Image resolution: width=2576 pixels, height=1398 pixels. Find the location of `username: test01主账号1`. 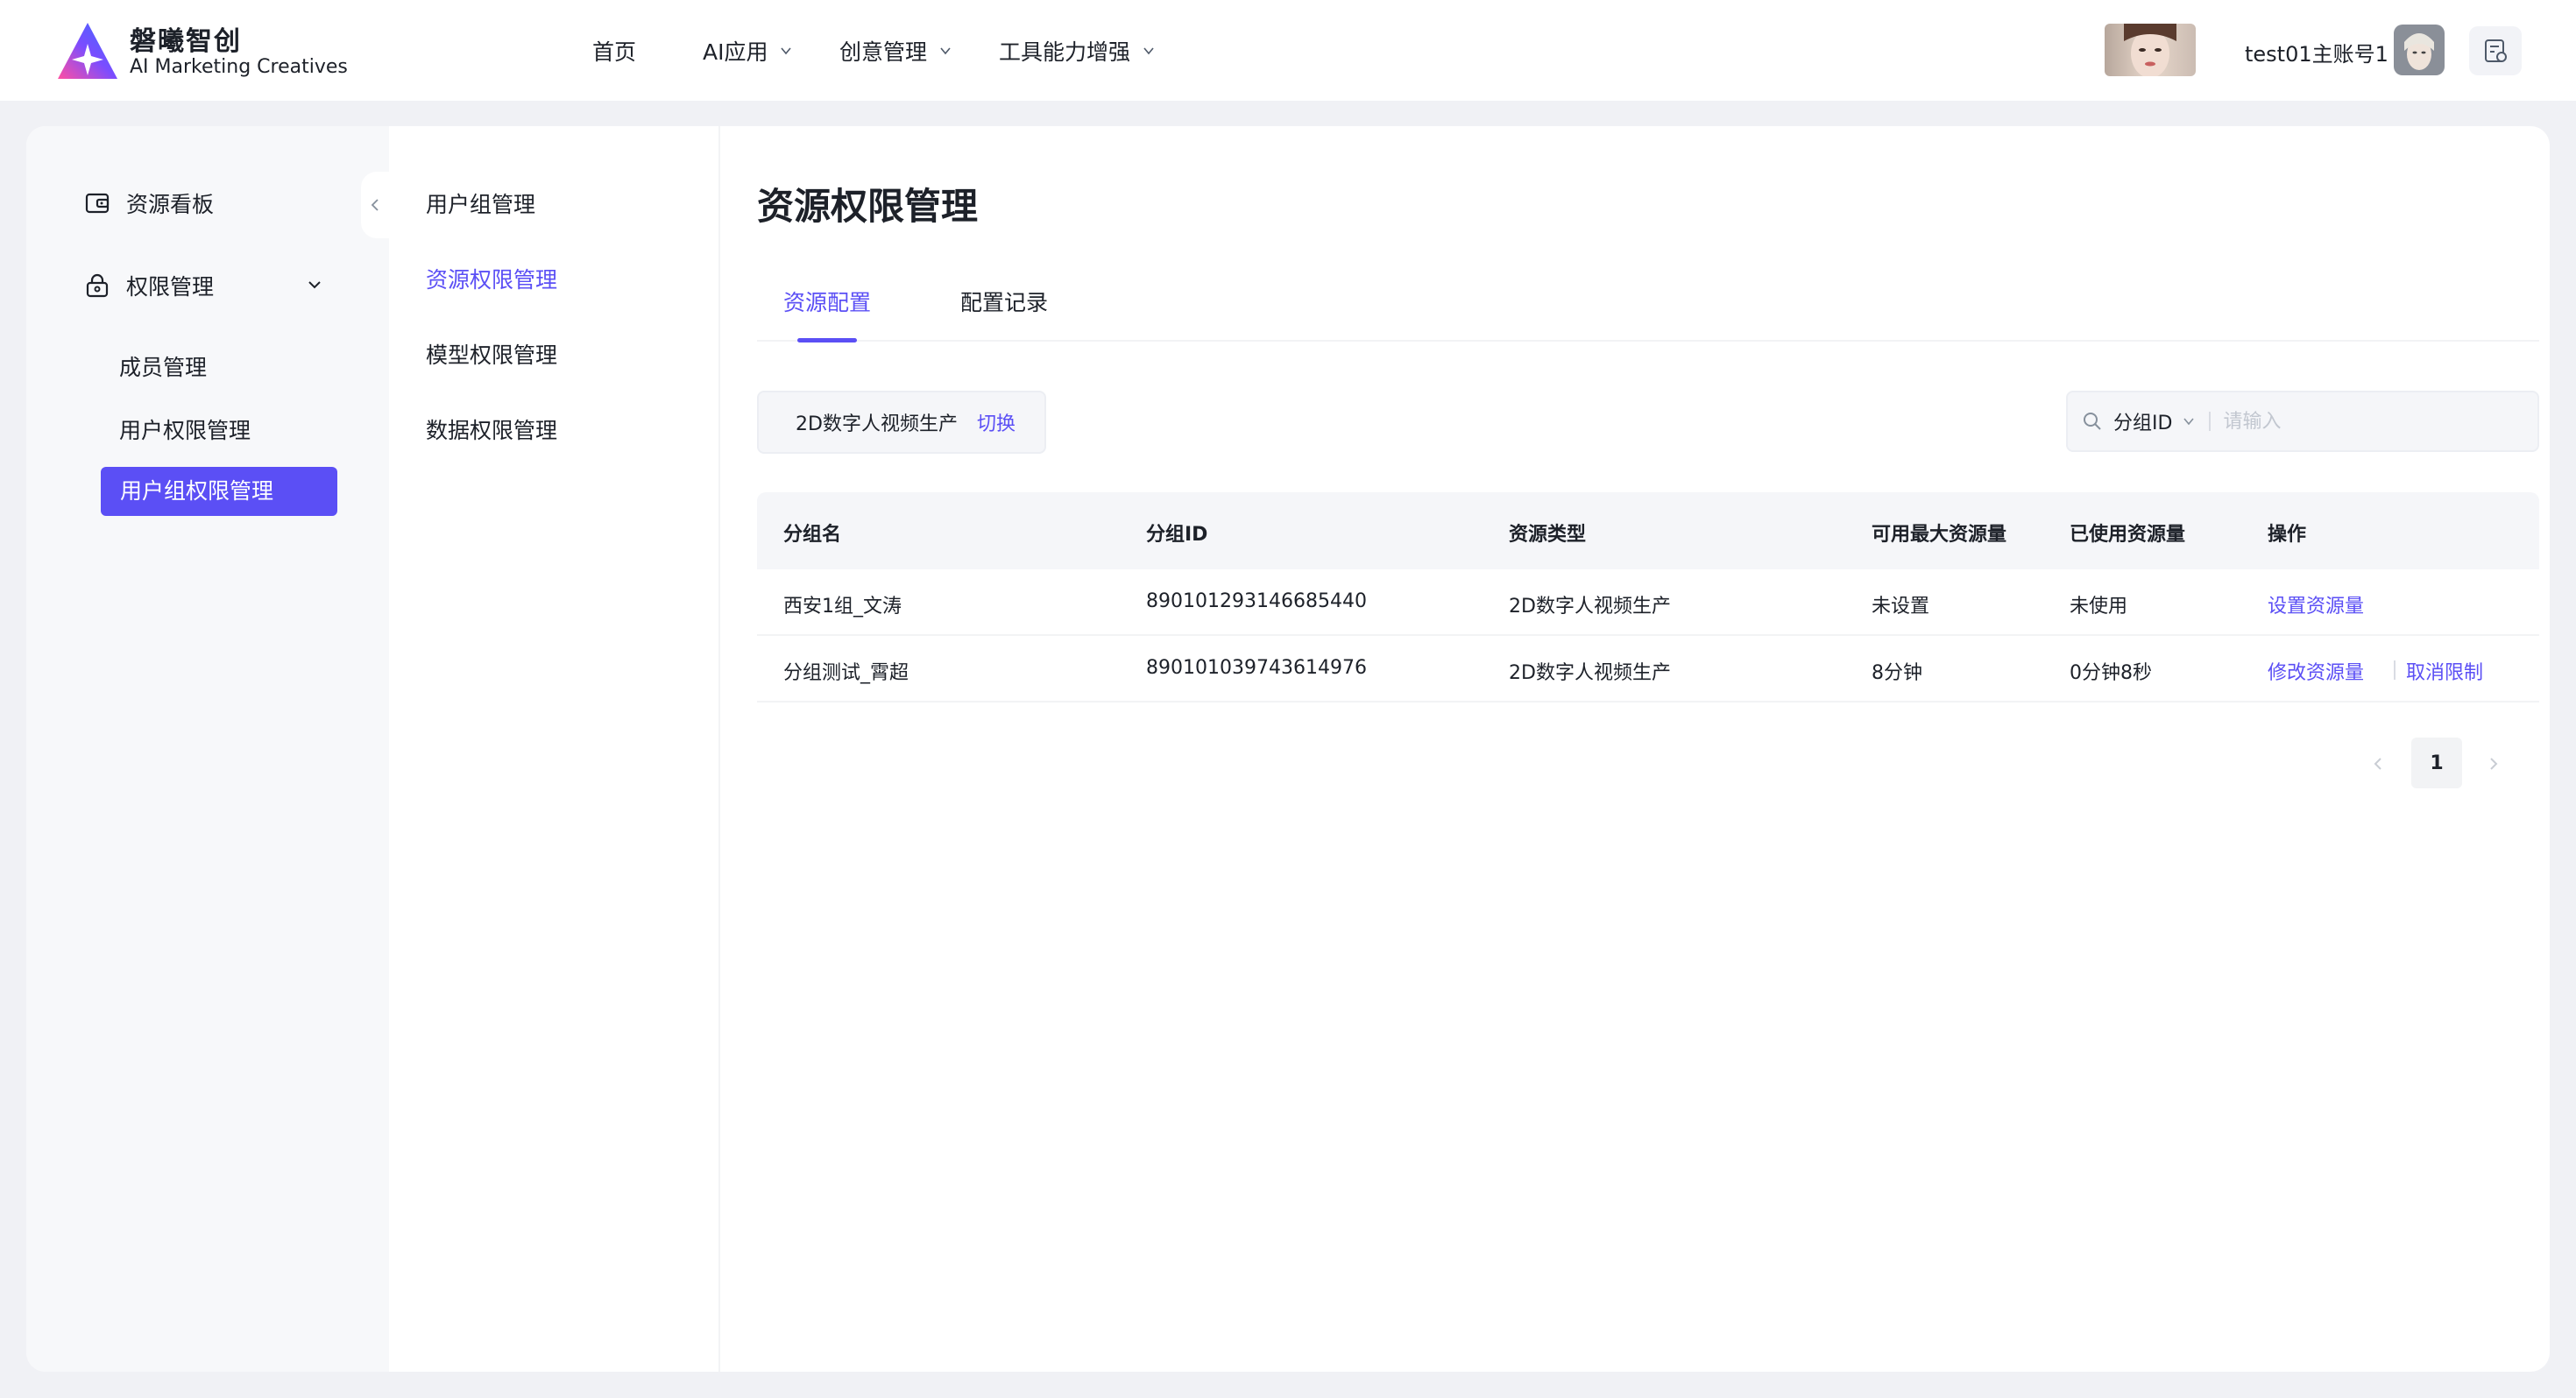

username: test01主账号1 is located at coordinates (2316, 52).